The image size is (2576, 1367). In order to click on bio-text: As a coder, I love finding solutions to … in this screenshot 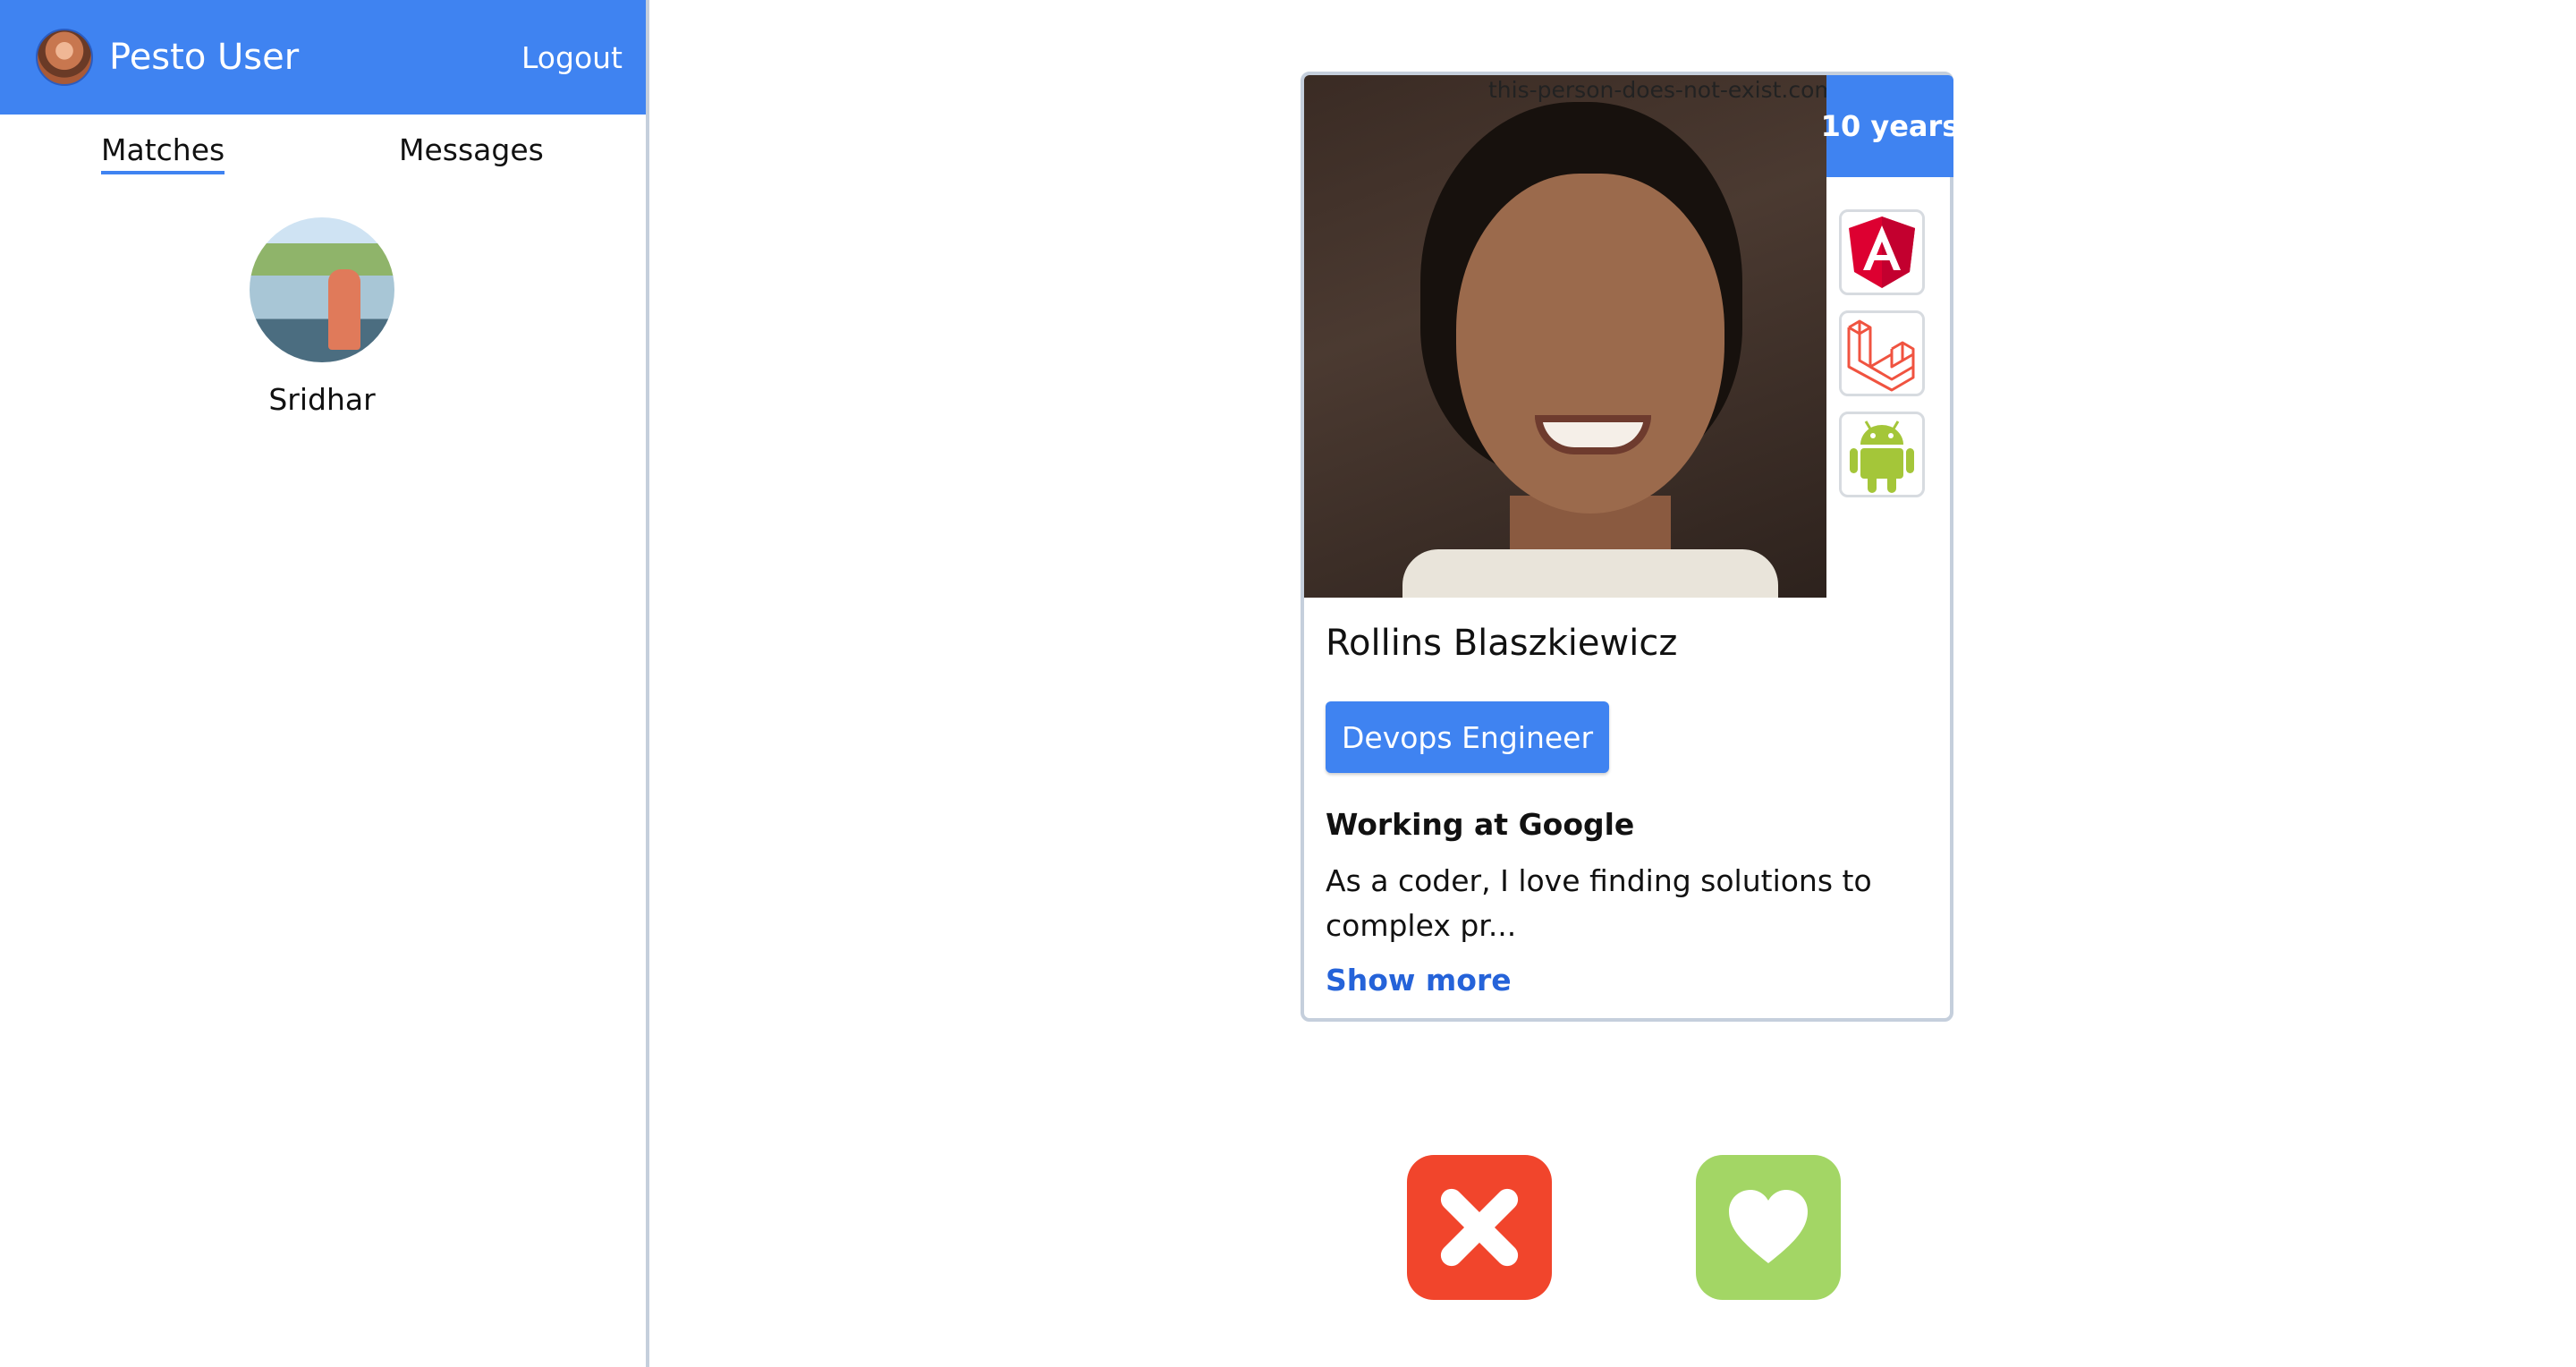, I will do `click(1599, 903)`.